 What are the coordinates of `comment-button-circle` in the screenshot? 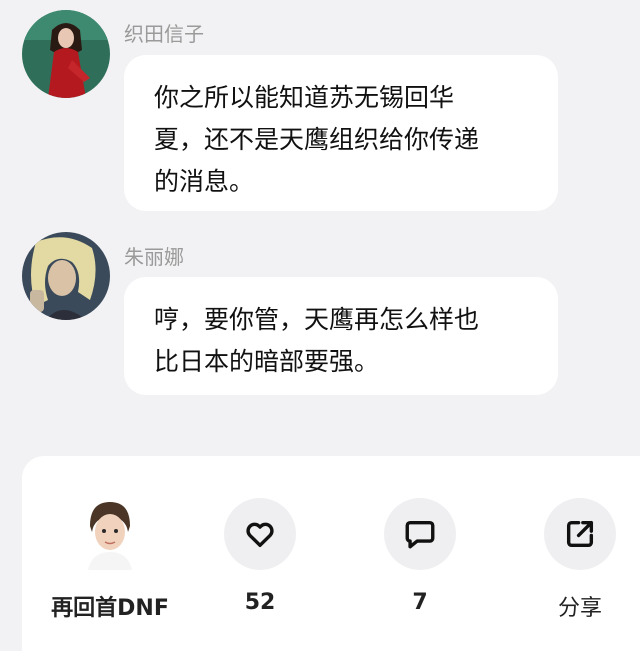 It's located at (420, 534).